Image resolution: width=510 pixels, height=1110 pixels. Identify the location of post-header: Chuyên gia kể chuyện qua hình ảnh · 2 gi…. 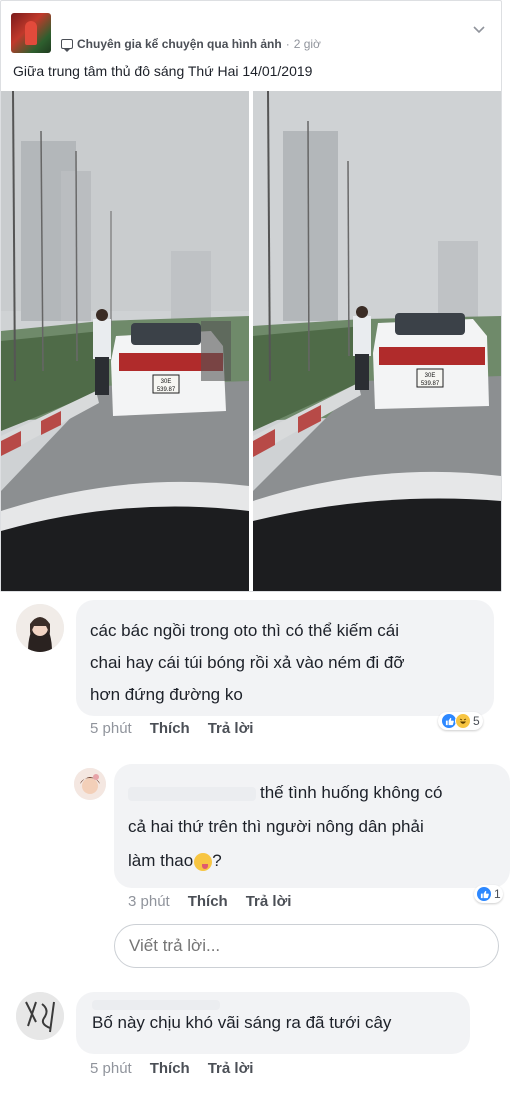
(251, 35).